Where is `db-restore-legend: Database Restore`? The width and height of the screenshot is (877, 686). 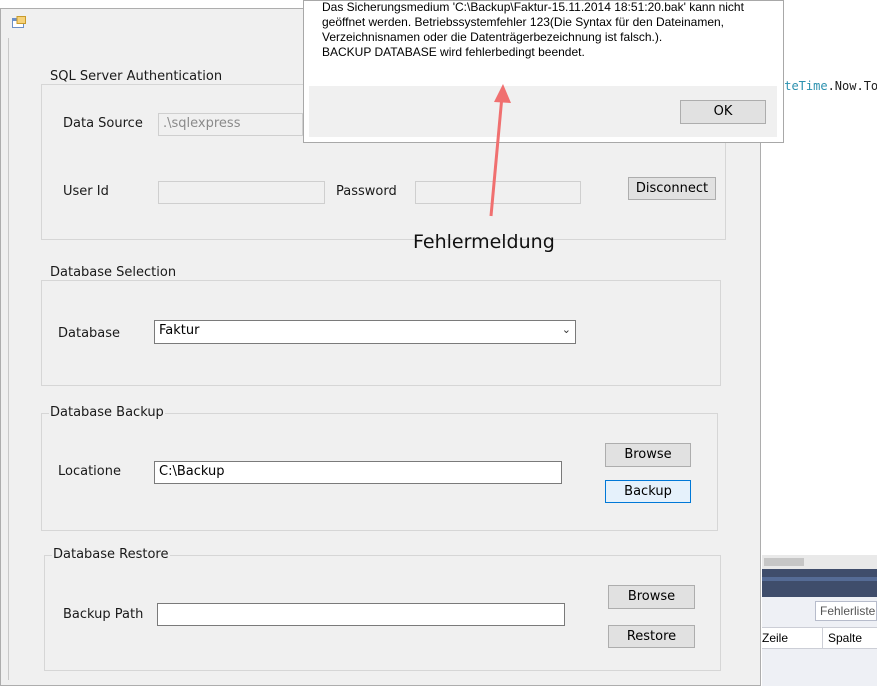
db-restore-legend: Database Restore is located at coordinates (111, 554).